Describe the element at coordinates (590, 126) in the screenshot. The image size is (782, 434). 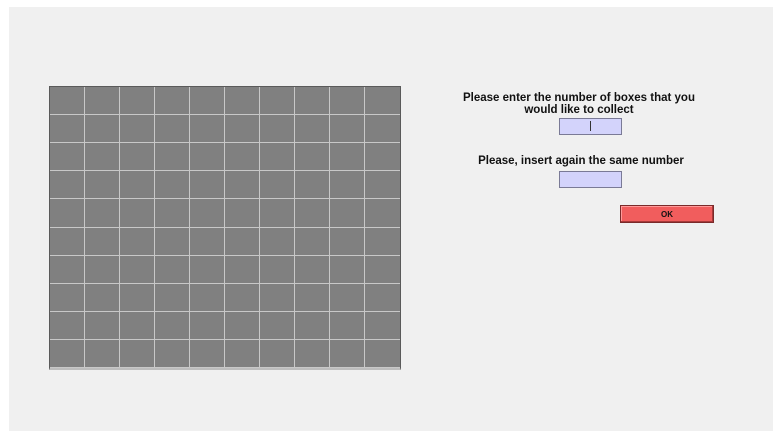
I see `text-cursor` at that location.